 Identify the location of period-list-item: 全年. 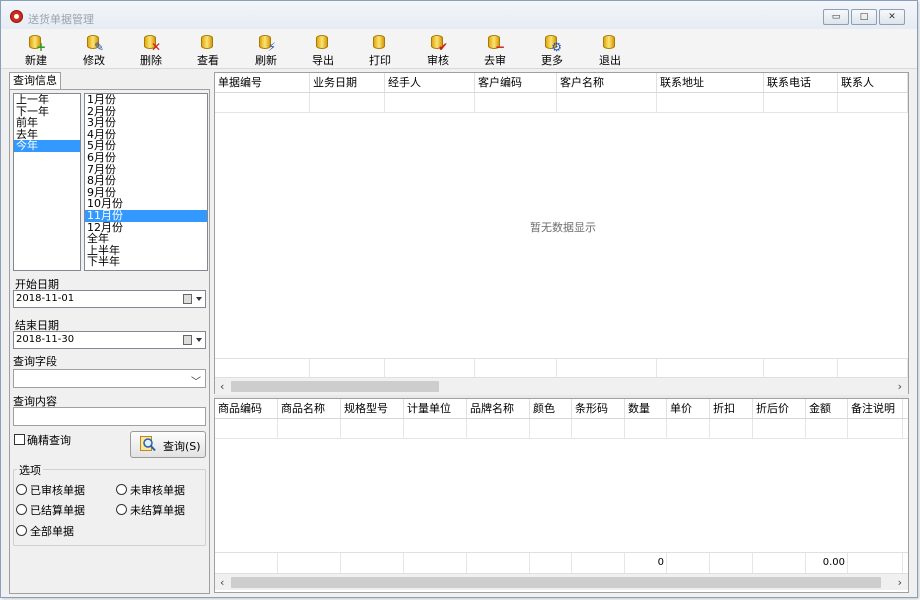
(146, 239).